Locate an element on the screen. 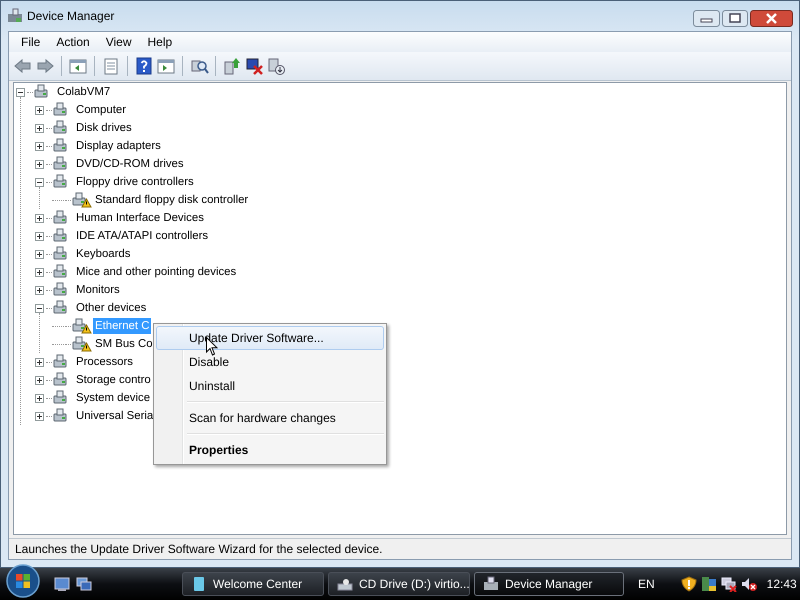  tree-item: Standard floppy disk controller is located at coordinates (171, 200).